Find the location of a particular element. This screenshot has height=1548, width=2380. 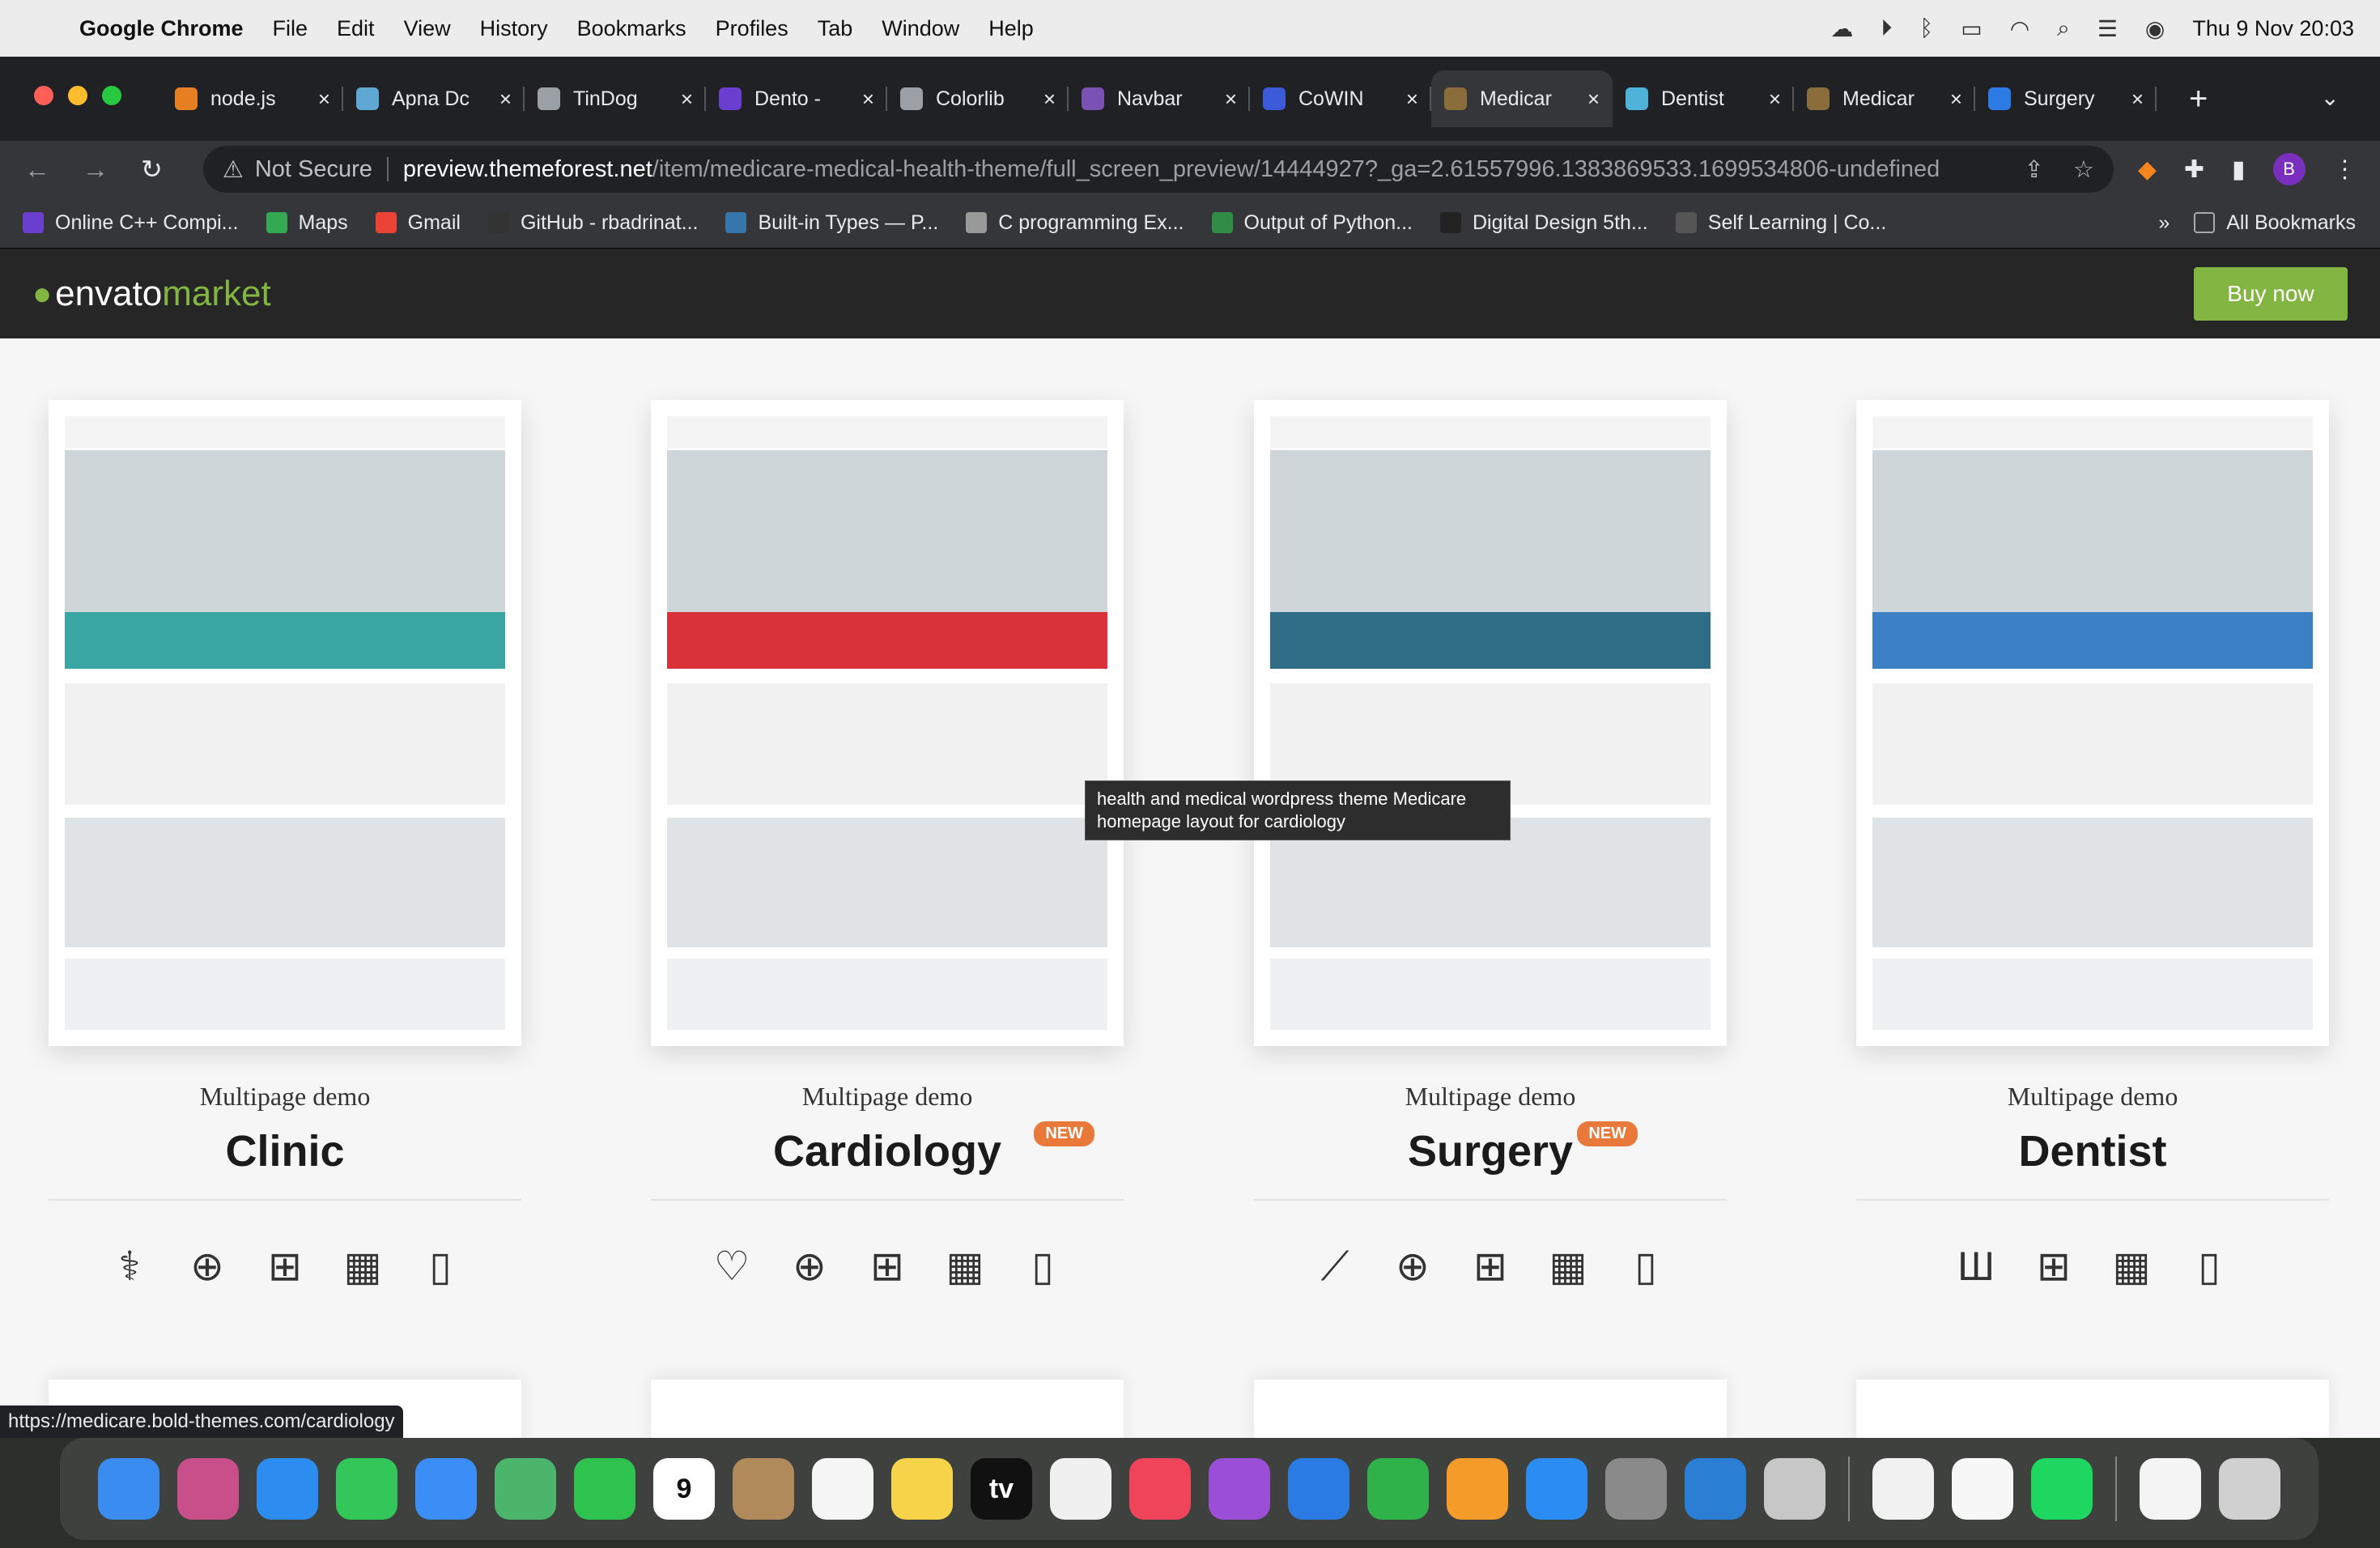

dock-spotify-icon is located at coordinates (2062, 1489).